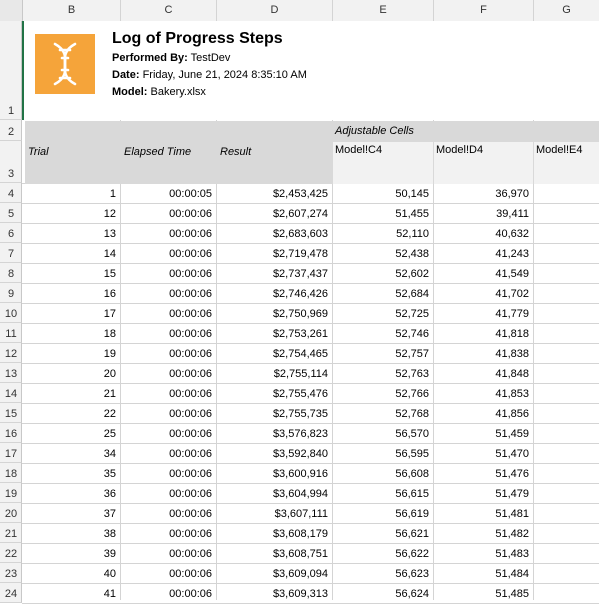  Describe the element at coordinates (383, 194) in the screenshot. I see `cell-model-c4: 50,145` at that location.